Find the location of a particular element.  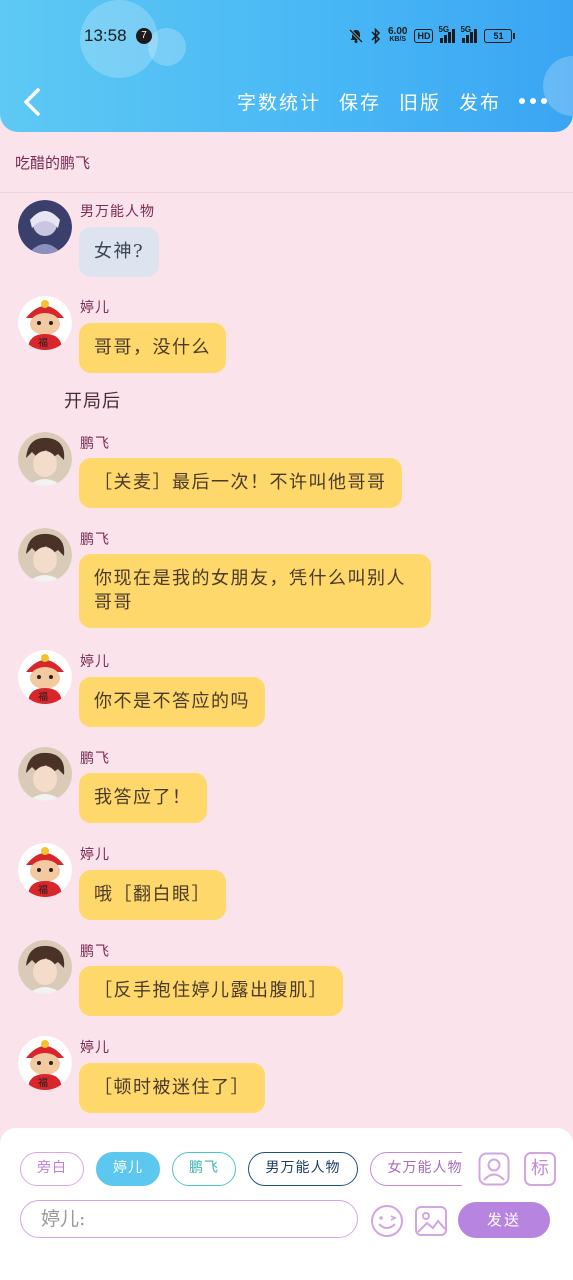

sender-name: 男万能人物 is located at coordinates (117, 212).